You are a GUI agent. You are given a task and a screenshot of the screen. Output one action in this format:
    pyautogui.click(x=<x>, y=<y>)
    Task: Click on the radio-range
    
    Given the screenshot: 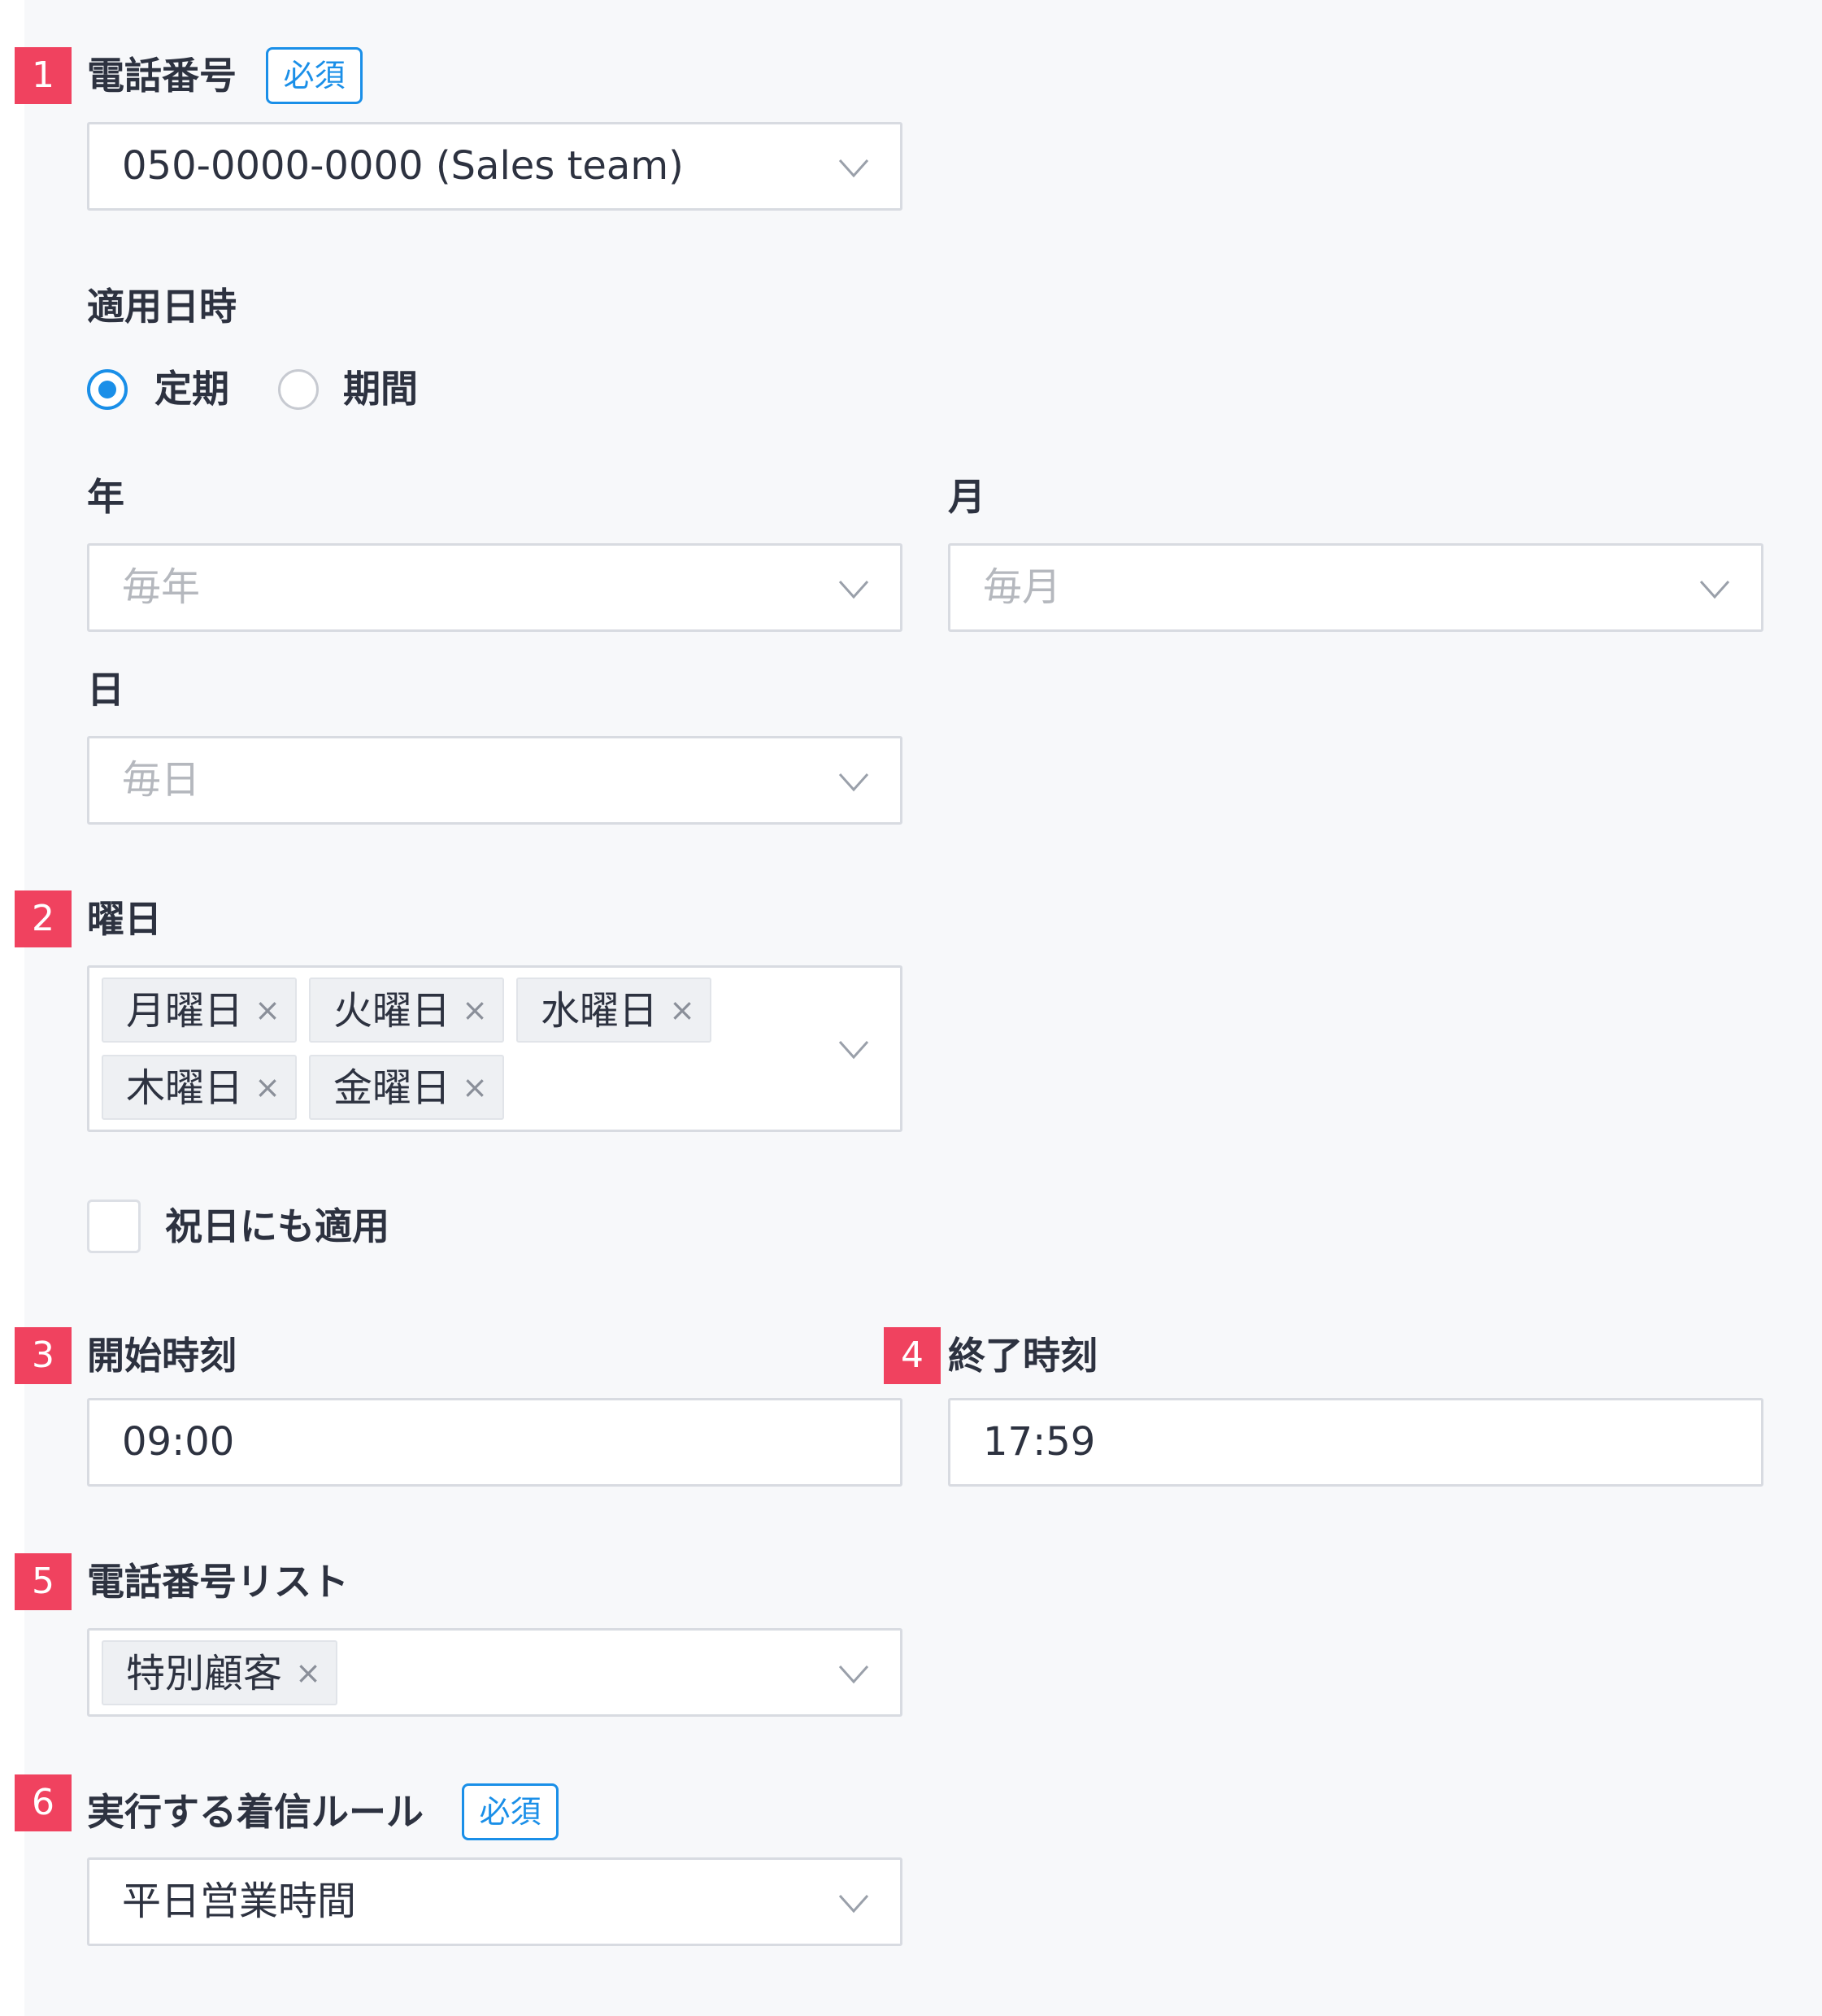 What is the action you would take?
    pyautogui.click(x=298, y=389)
    